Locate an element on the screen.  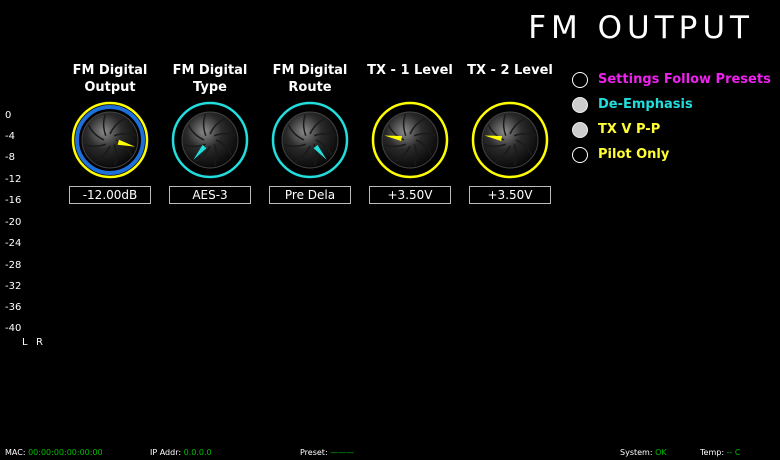
fm-digital-type-value: AES-3 is located at coordinates (210, 195).